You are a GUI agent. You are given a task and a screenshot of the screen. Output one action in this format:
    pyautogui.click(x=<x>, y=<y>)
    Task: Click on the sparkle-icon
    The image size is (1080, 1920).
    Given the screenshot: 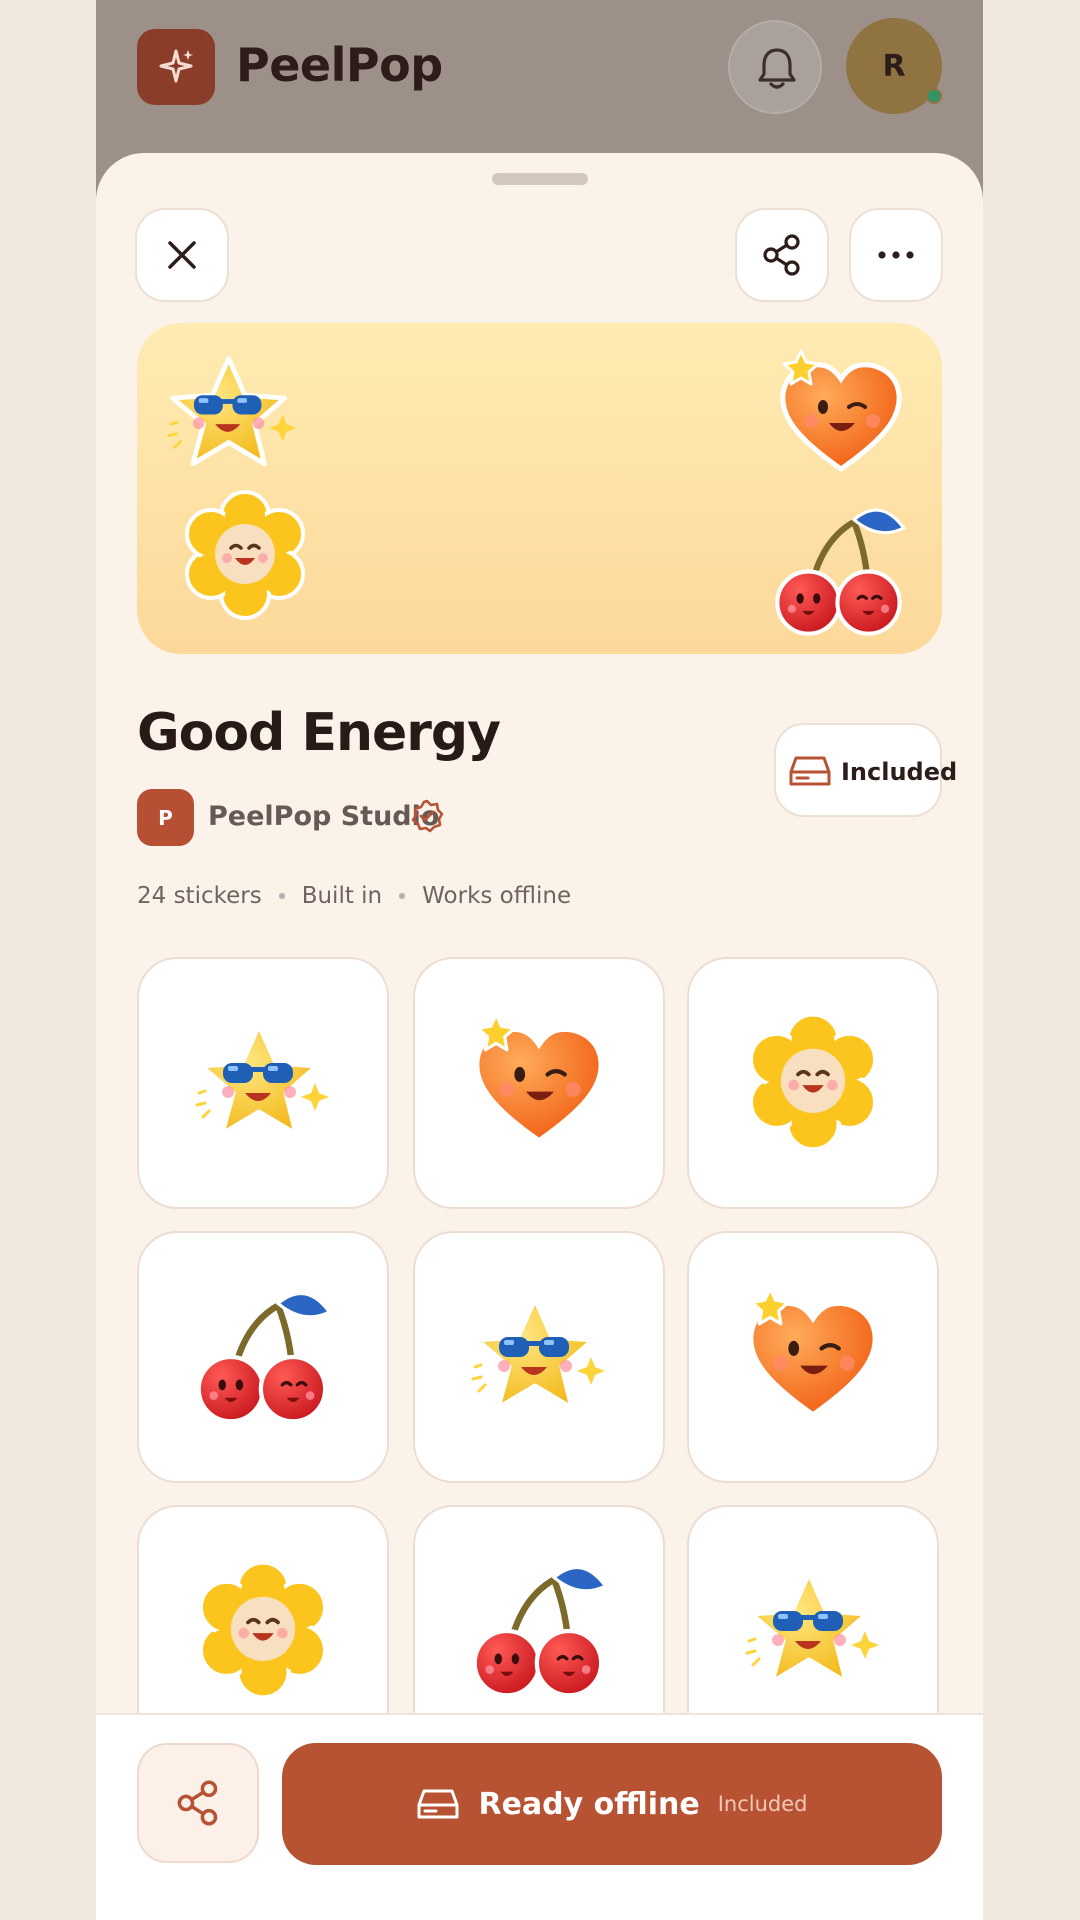 What is the action you would take?
    pyautogui.click(x=176, y=66)
    